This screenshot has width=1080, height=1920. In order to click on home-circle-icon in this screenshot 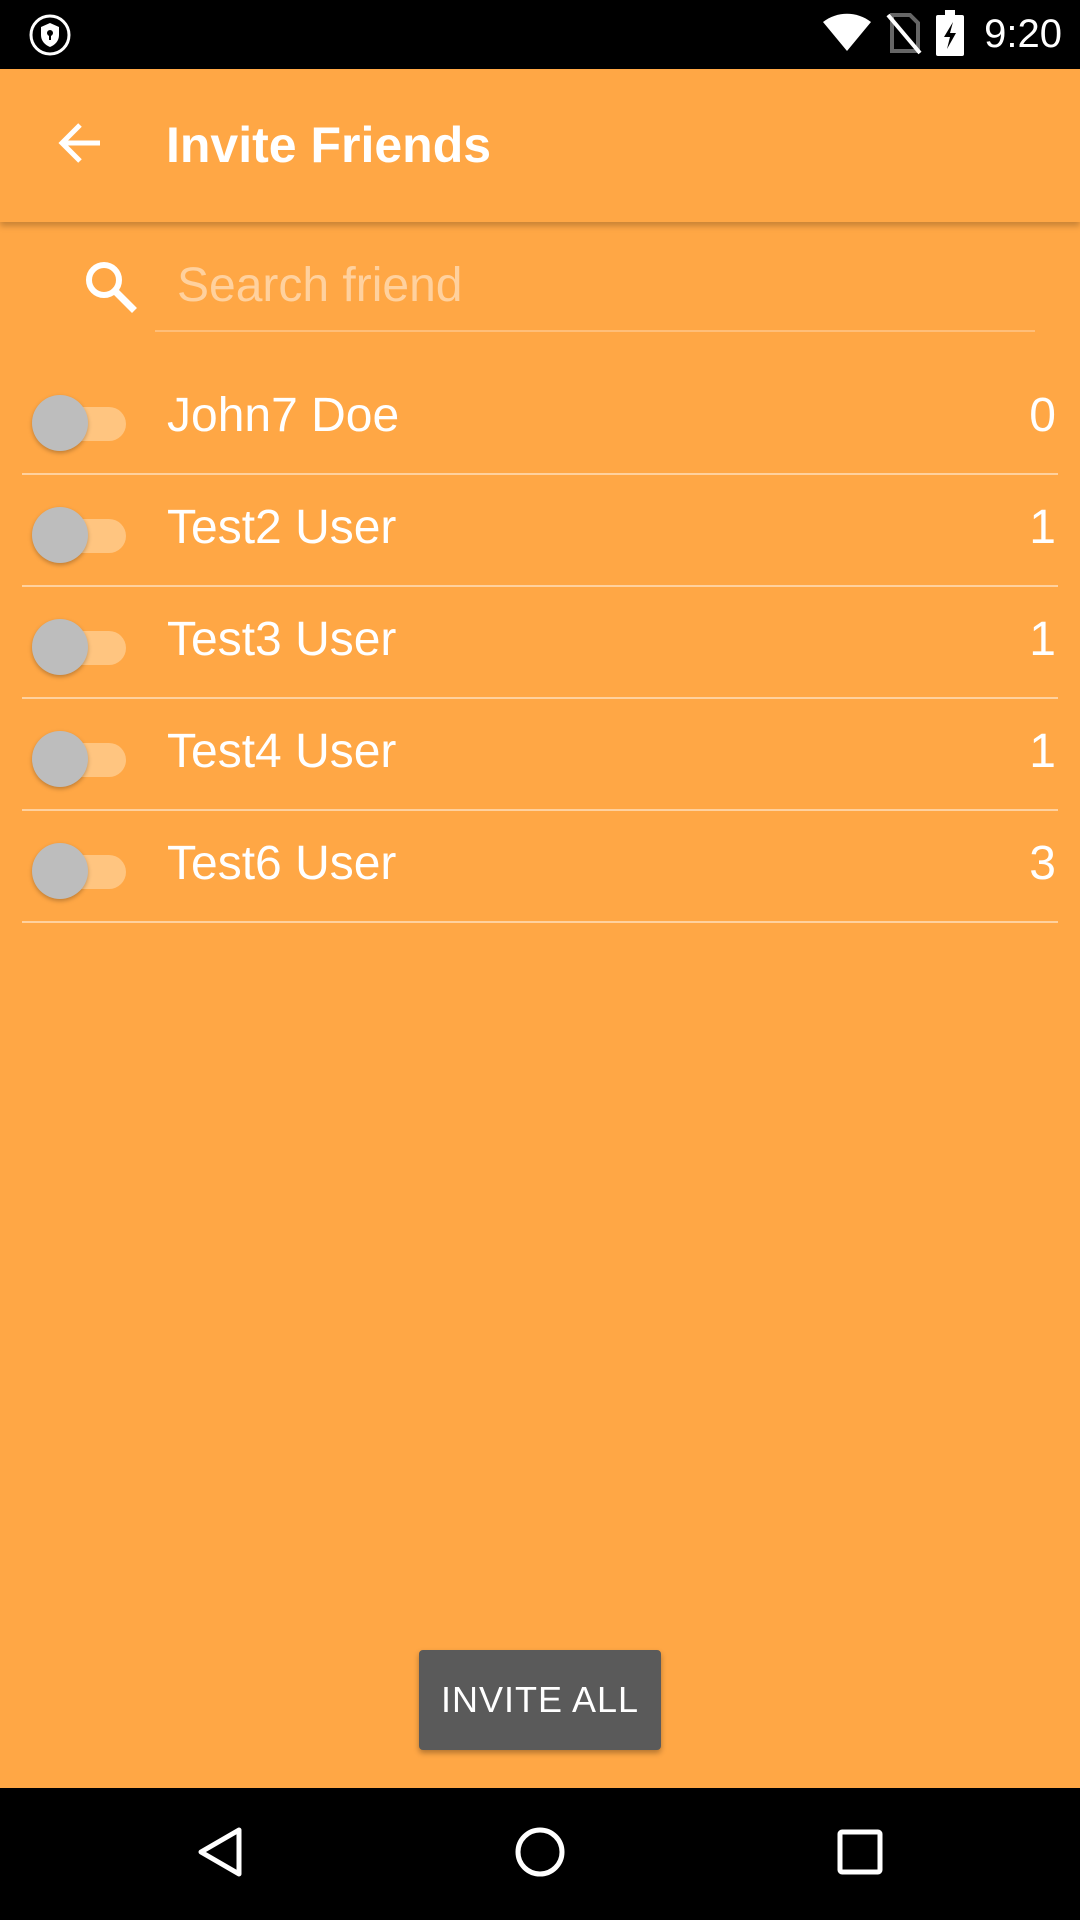, I will do `click(540, 1854)`.